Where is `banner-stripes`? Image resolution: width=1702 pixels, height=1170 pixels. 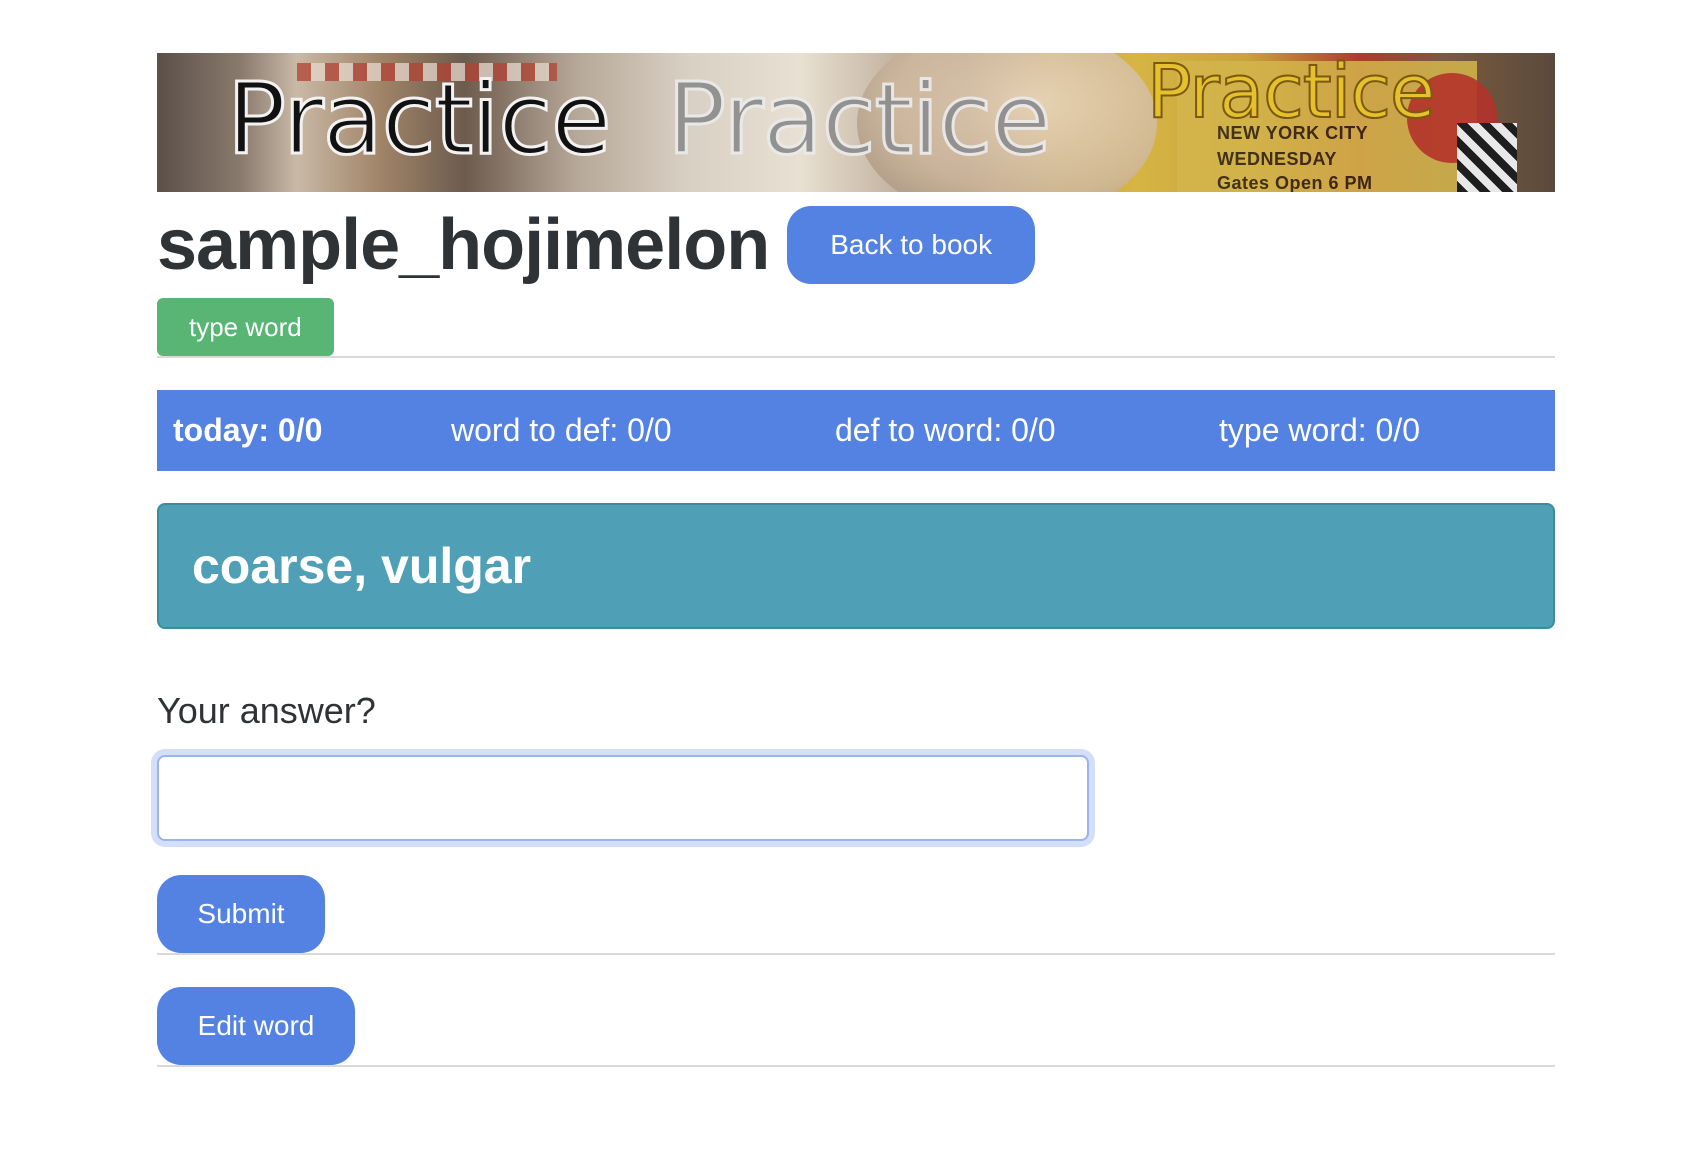
banner-stripes is located at coordinates (1487, 157).